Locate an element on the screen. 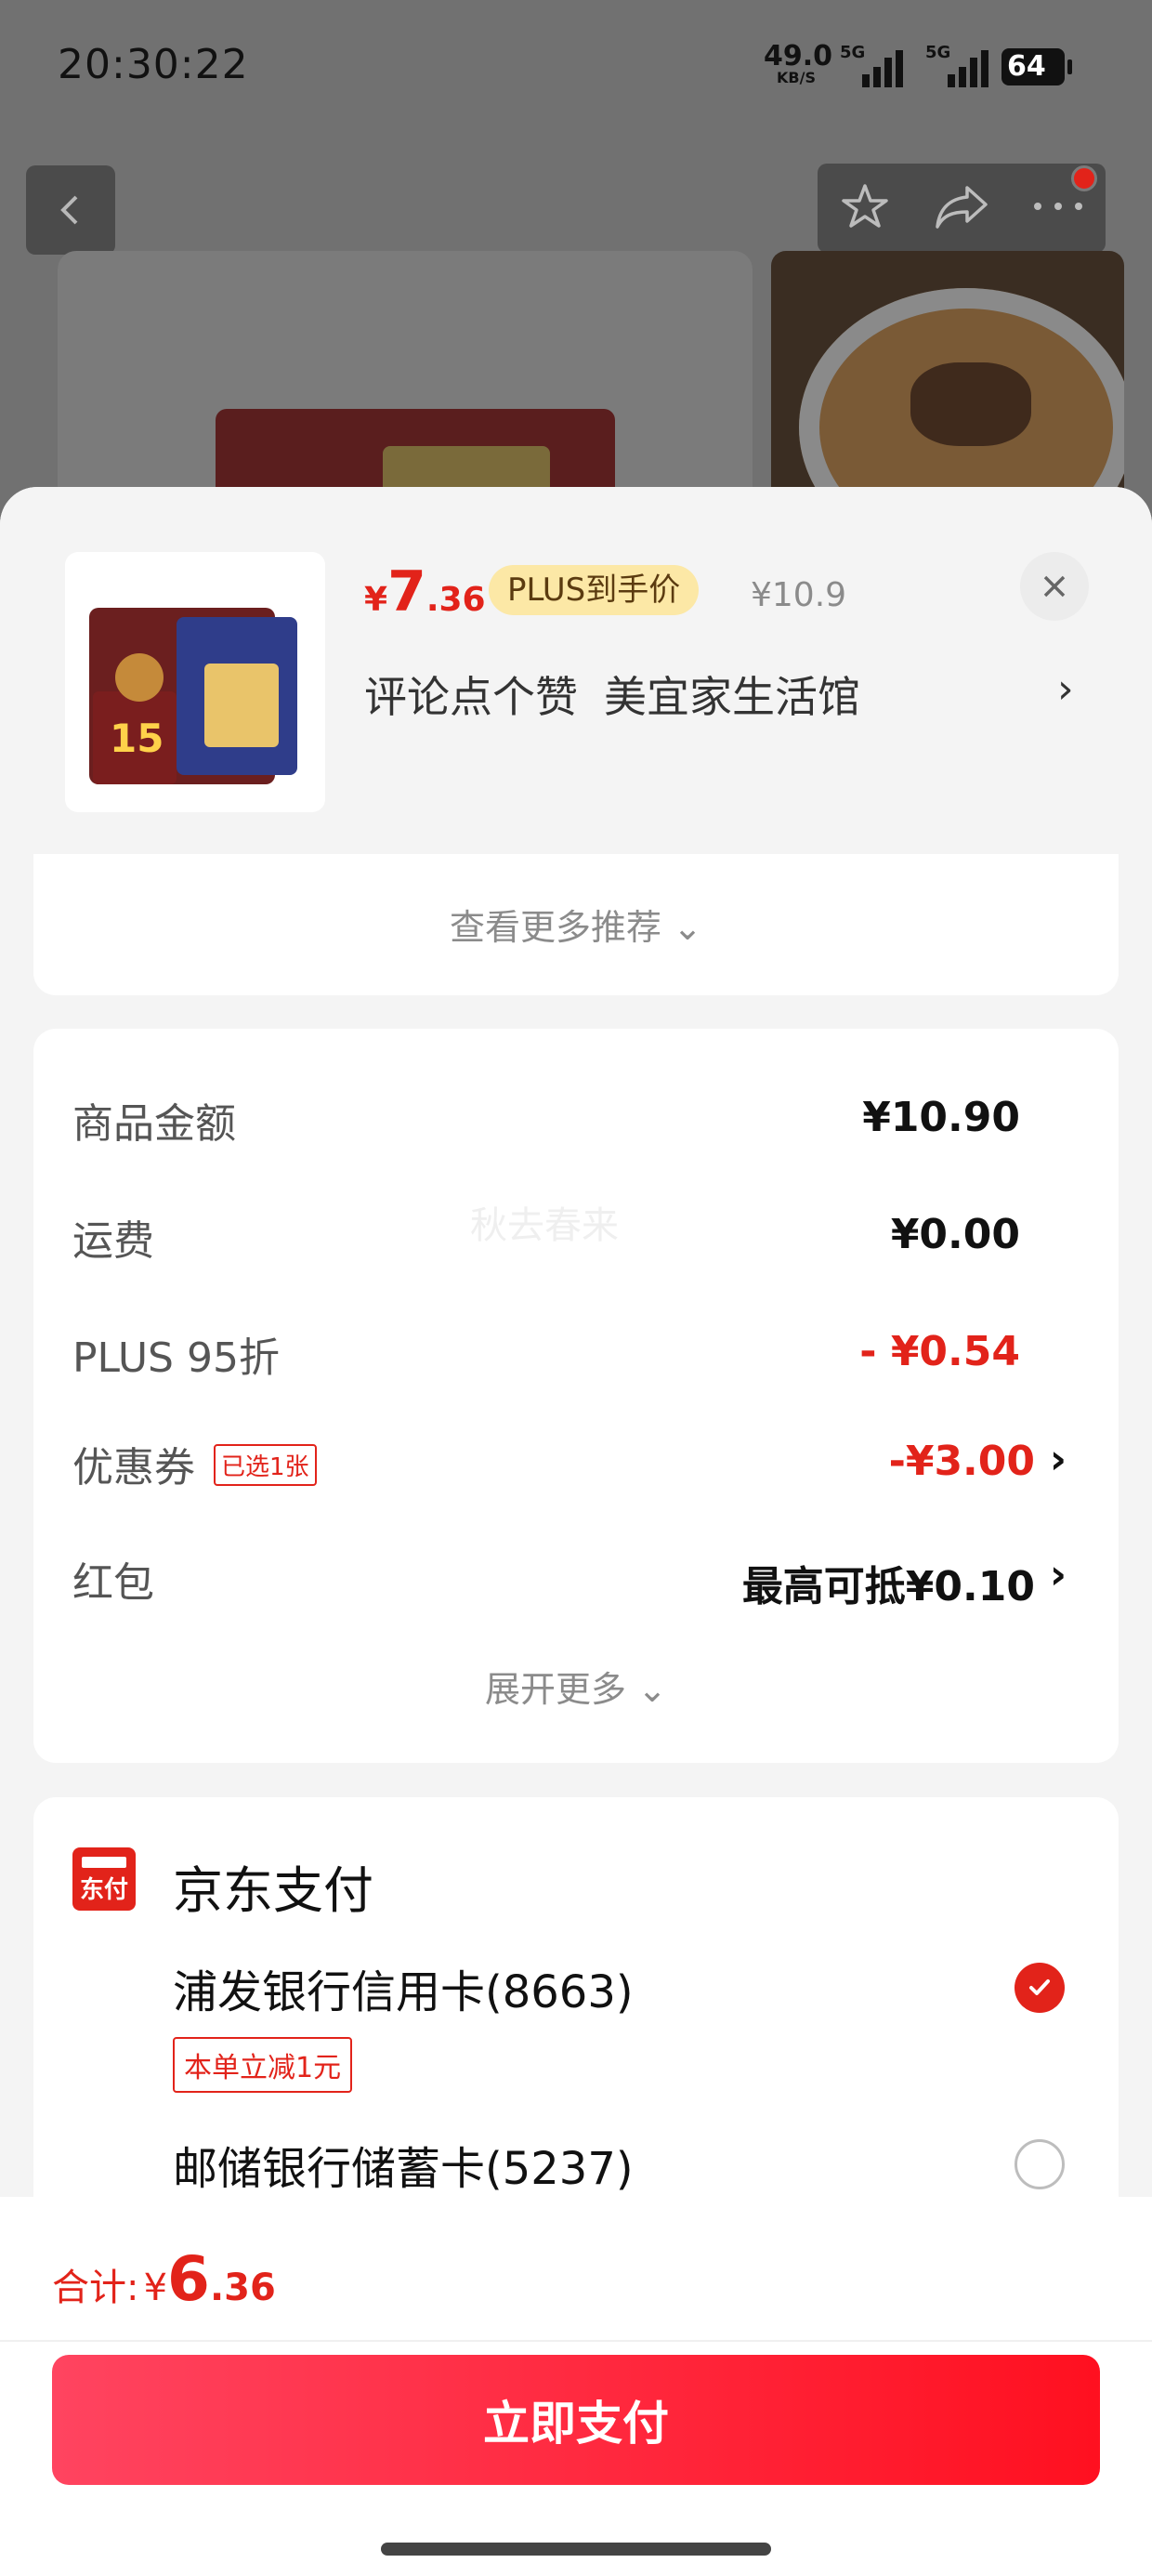 The height and width of the screenshot is (2576, 1152). favorite-button is located at coordinates (865, 208).